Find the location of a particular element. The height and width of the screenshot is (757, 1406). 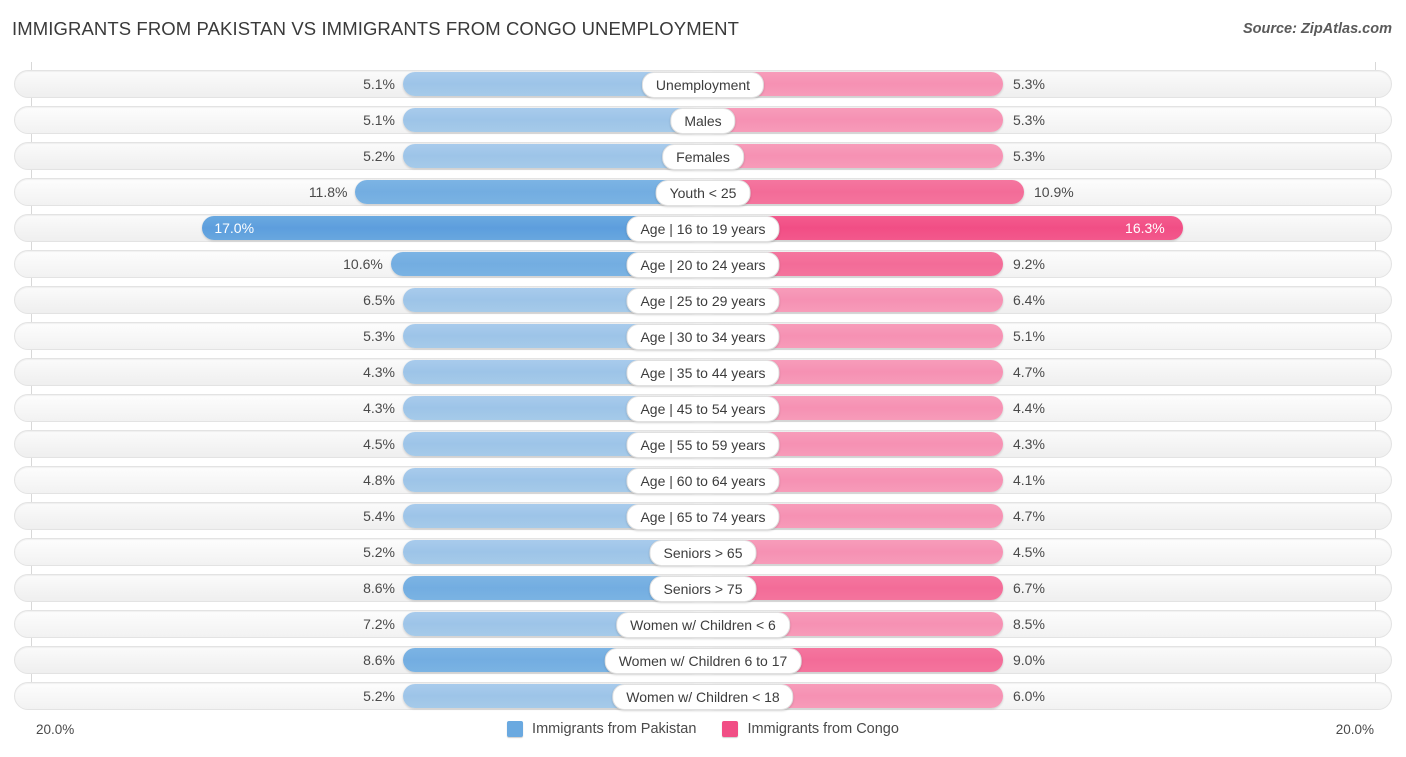

category-label-pill: Age | 25 to 29 years is located at coordinates (703, 301).